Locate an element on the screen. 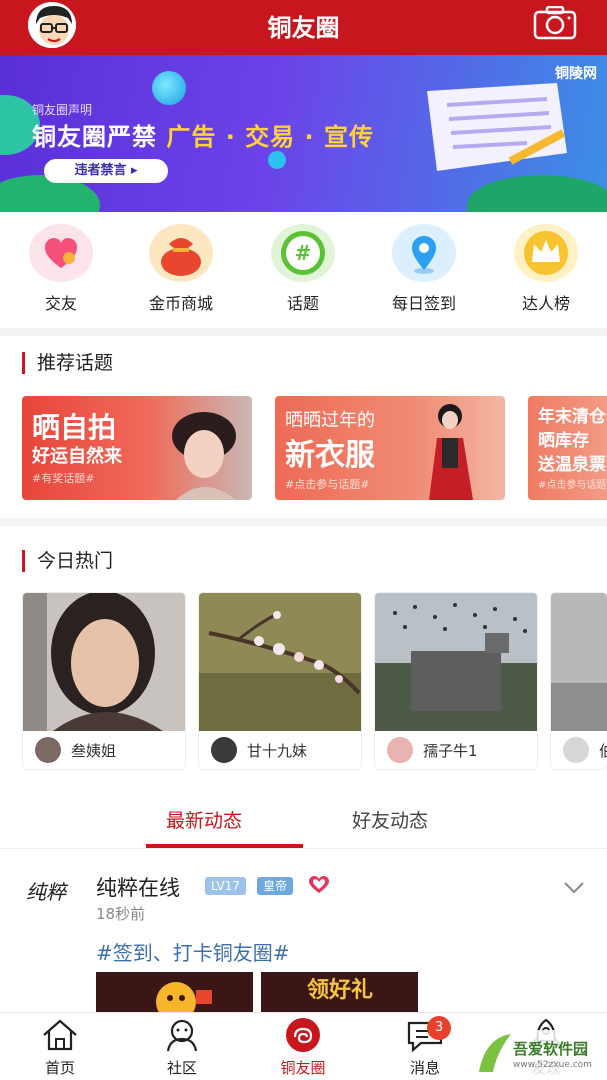 This screenshot has height=1080, width=607. hot-card: 孺子牛1 is located at coordinates (456, 681).